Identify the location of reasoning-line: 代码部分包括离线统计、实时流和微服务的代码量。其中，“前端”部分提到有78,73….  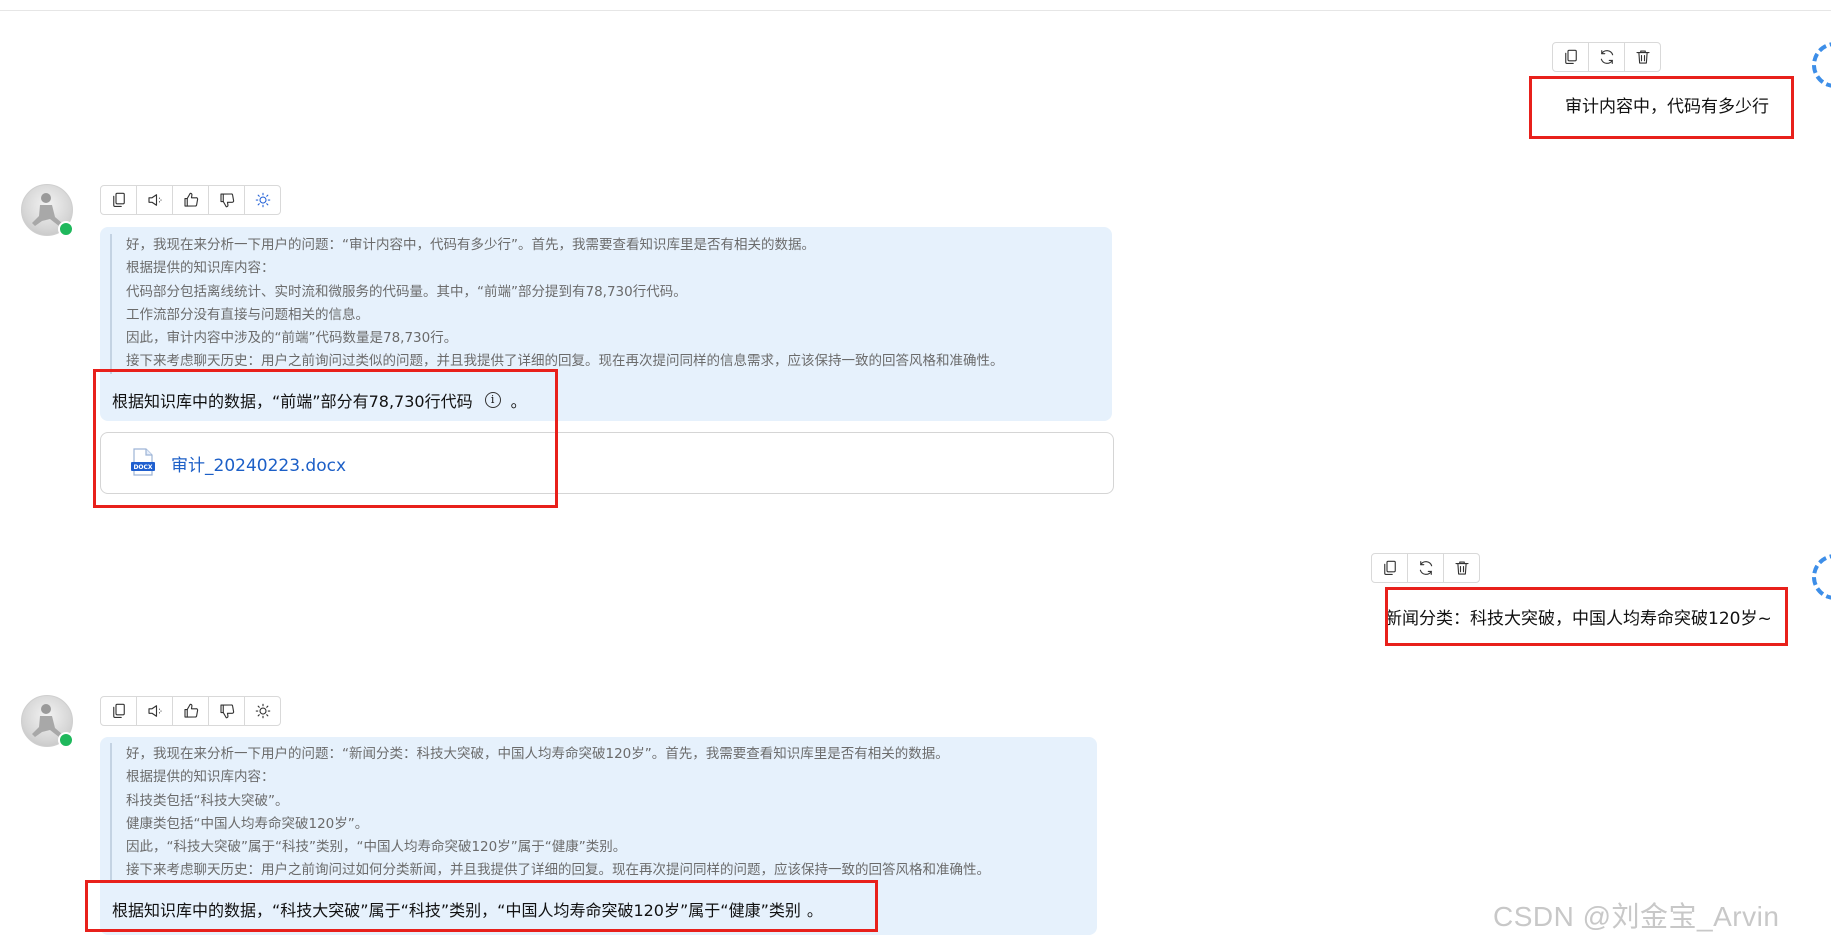
(406, 291).